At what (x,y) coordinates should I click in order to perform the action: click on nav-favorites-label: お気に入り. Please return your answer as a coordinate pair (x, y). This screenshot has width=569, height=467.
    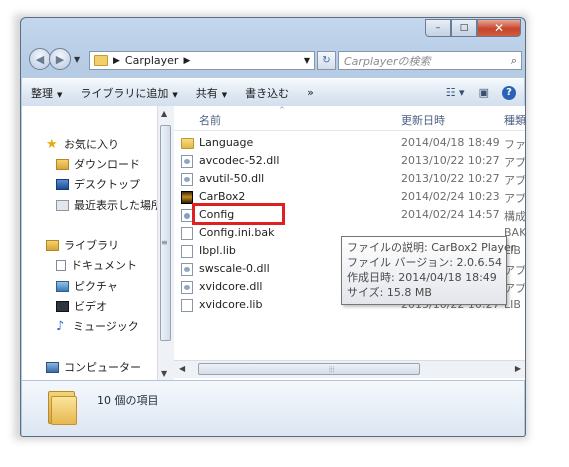
    Looking at the image, I should click on (91, 144).